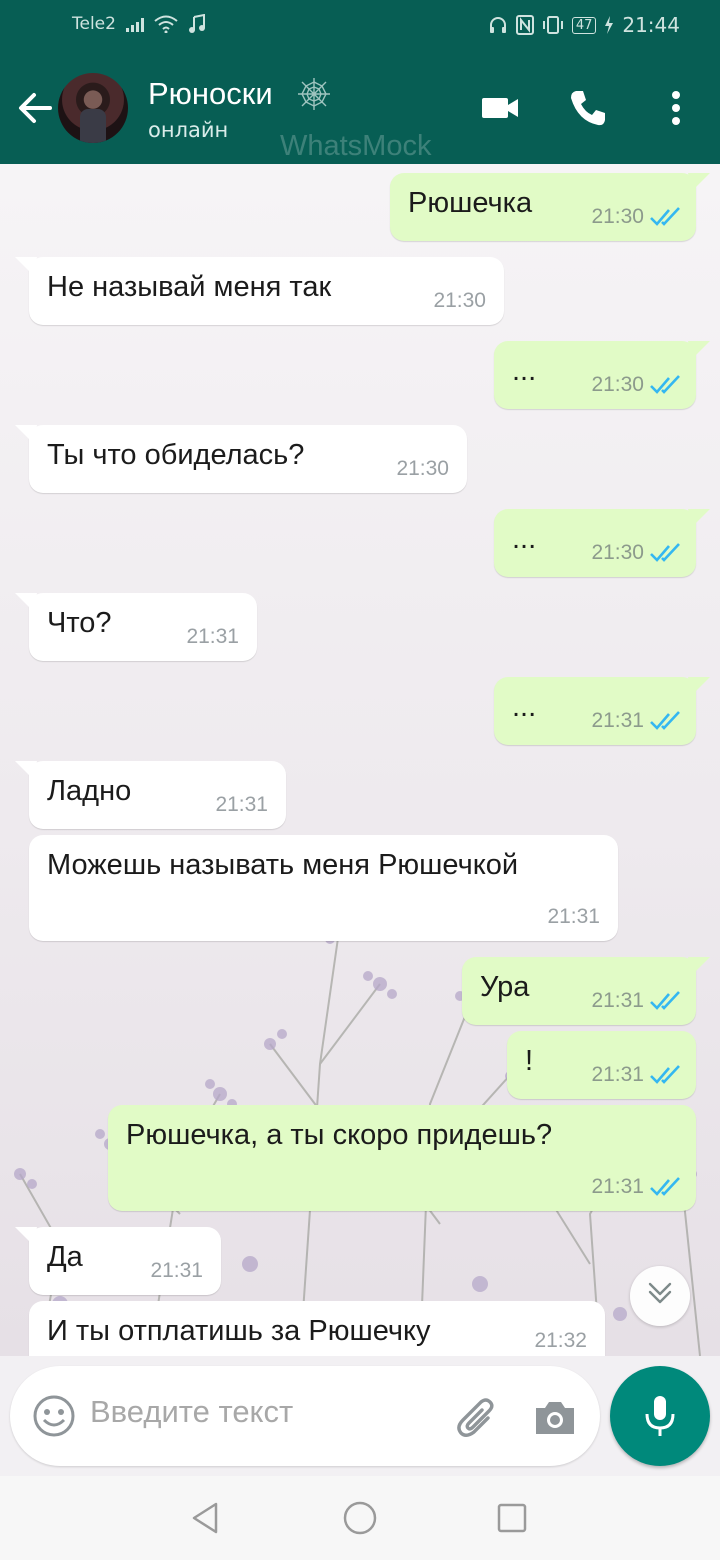 This screenshot has height=1560, width=720. What do you see at coordinates (79, 623) in the screenshot?
I see `message-text: Что?` at bounding box center [79, 623].